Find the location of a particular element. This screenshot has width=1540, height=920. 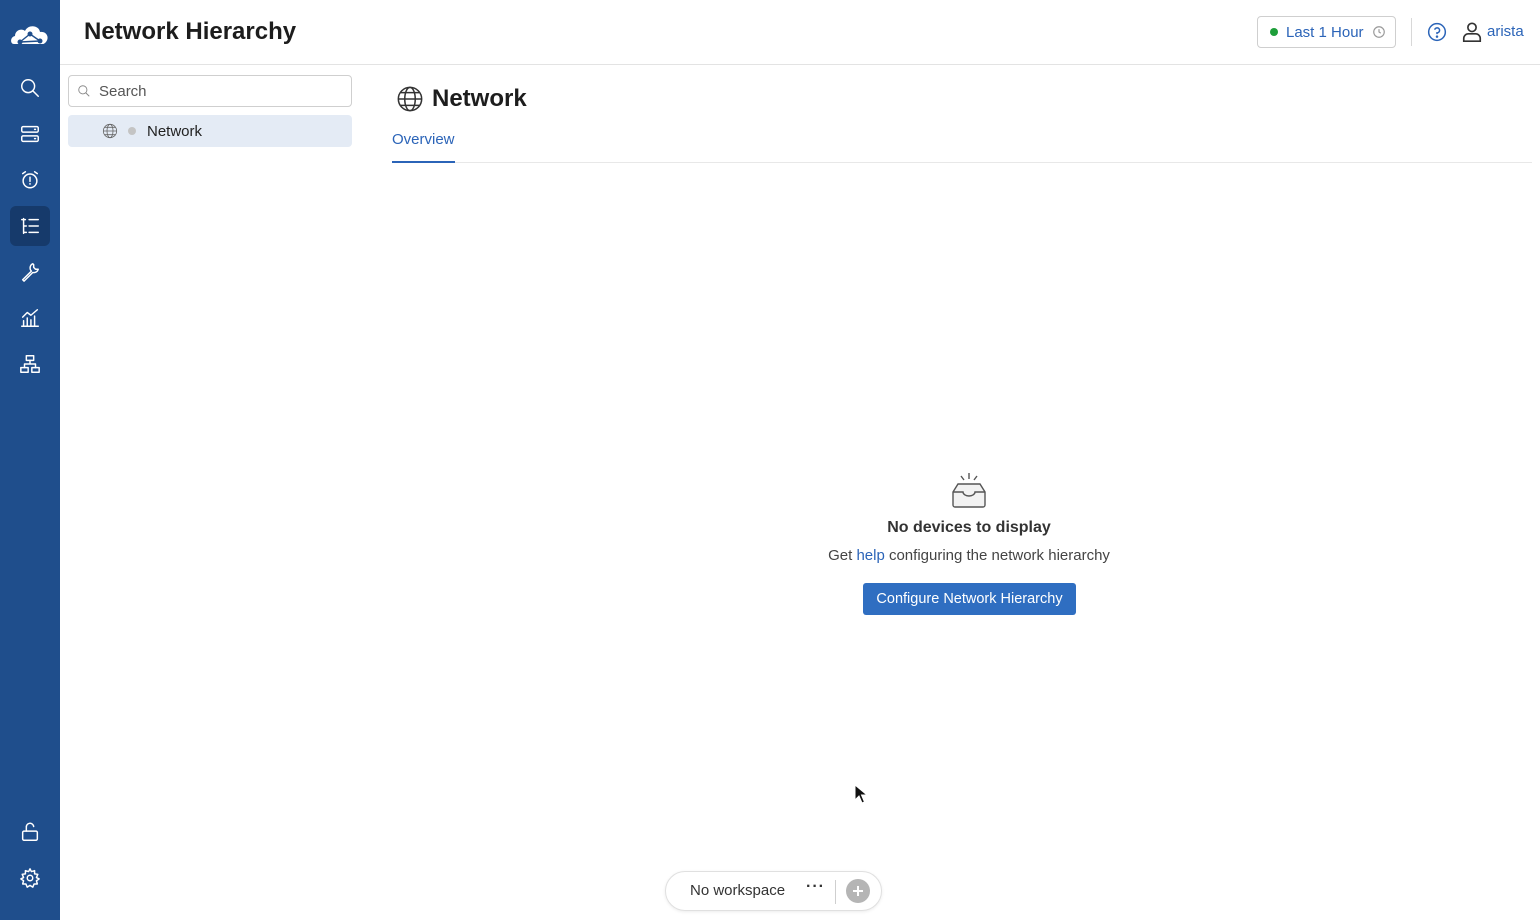

page-title: Network Hierarchy is located at coordinates (190, 31).